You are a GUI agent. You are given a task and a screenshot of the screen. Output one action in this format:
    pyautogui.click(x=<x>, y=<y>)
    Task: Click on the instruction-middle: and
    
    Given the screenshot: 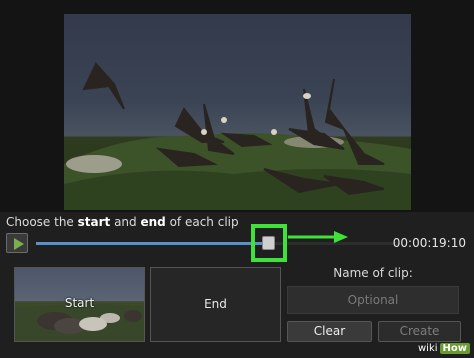 What is the action you would take?
    pyautogui.click(x=125, y=222)
    